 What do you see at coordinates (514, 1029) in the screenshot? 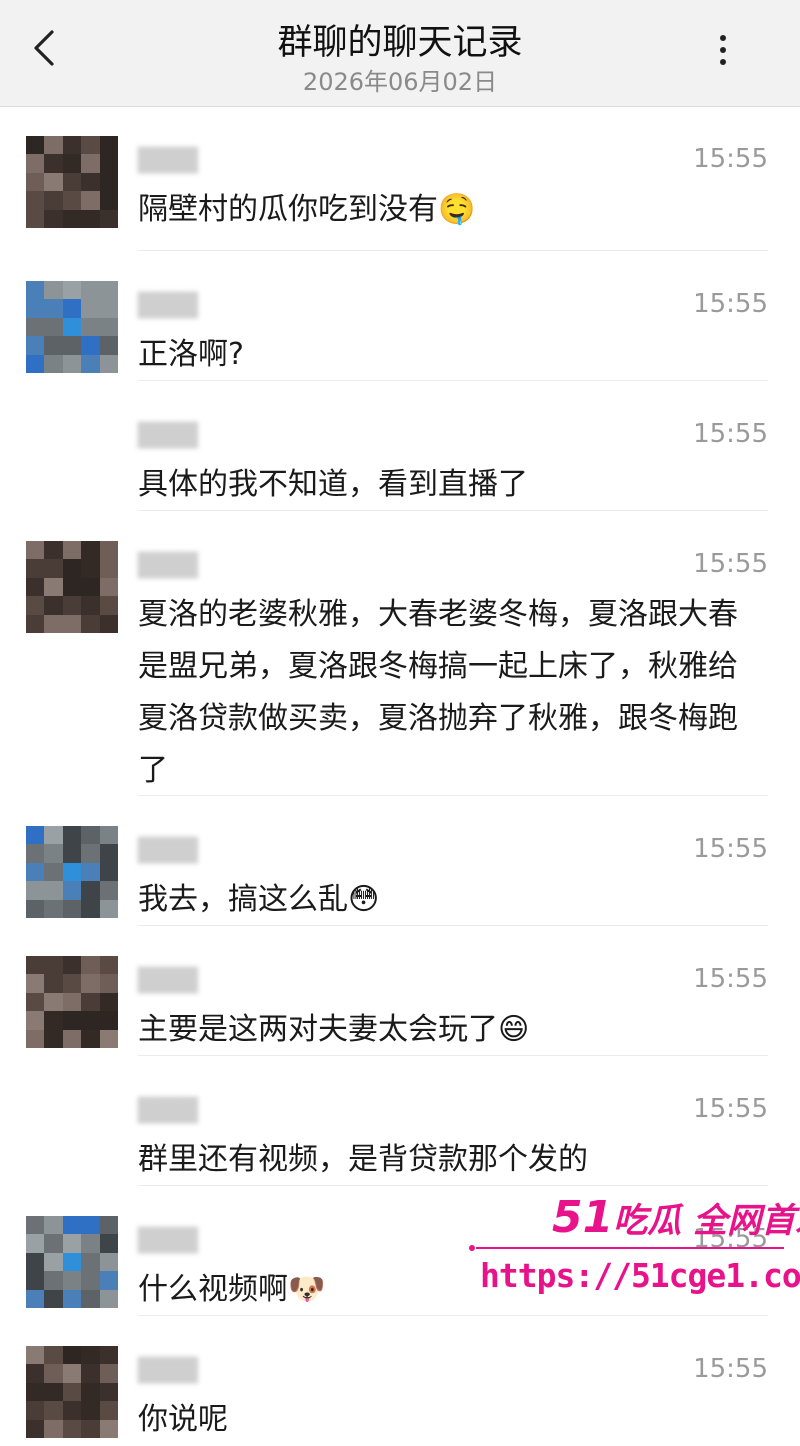
I see `emoji-icon: 😄` at bounding box center [514, 1029].